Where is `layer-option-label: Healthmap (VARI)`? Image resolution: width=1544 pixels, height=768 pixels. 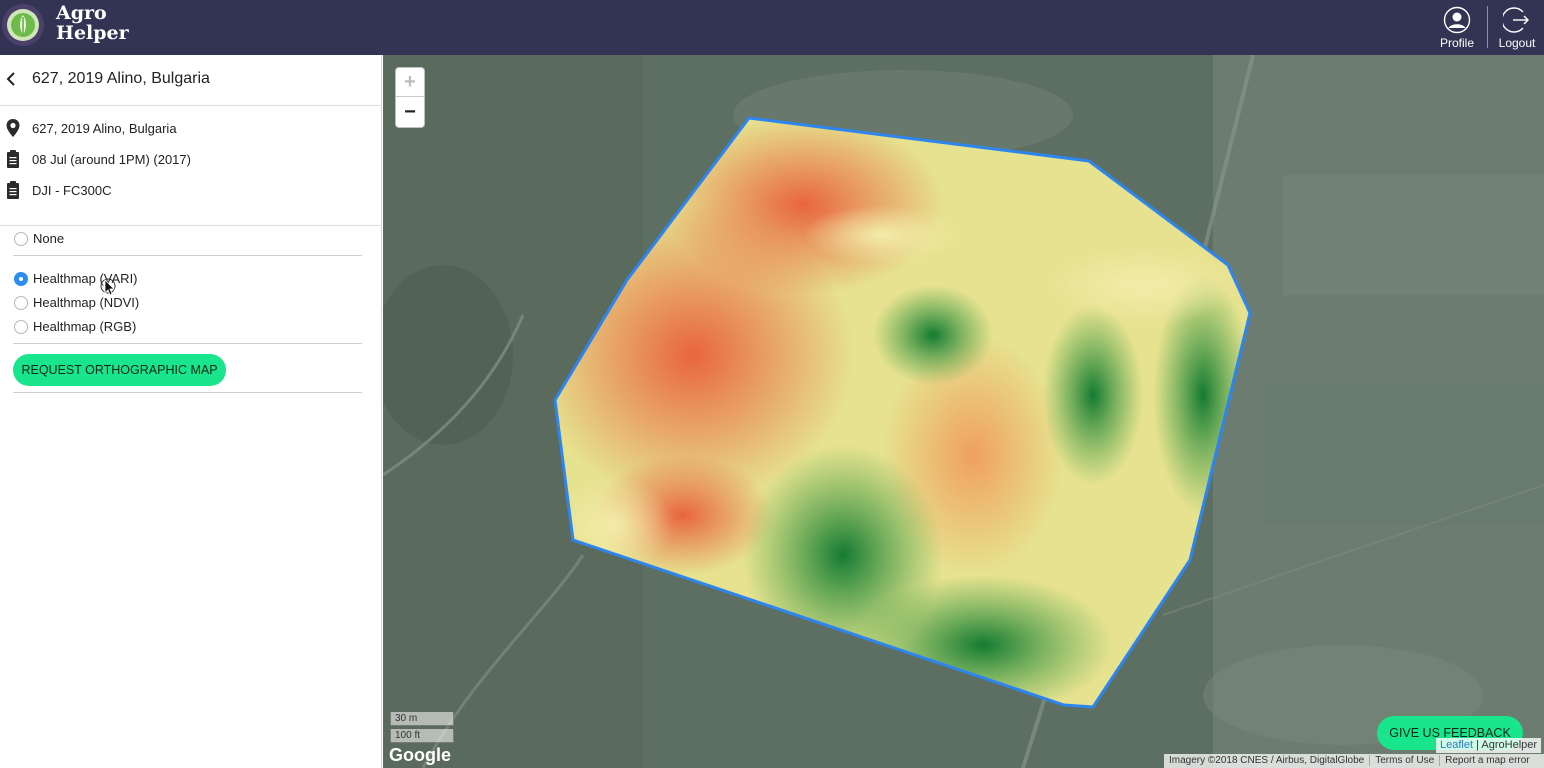 layer-option-label: Healthmap (VARI) is located at coordinates (85, 278).